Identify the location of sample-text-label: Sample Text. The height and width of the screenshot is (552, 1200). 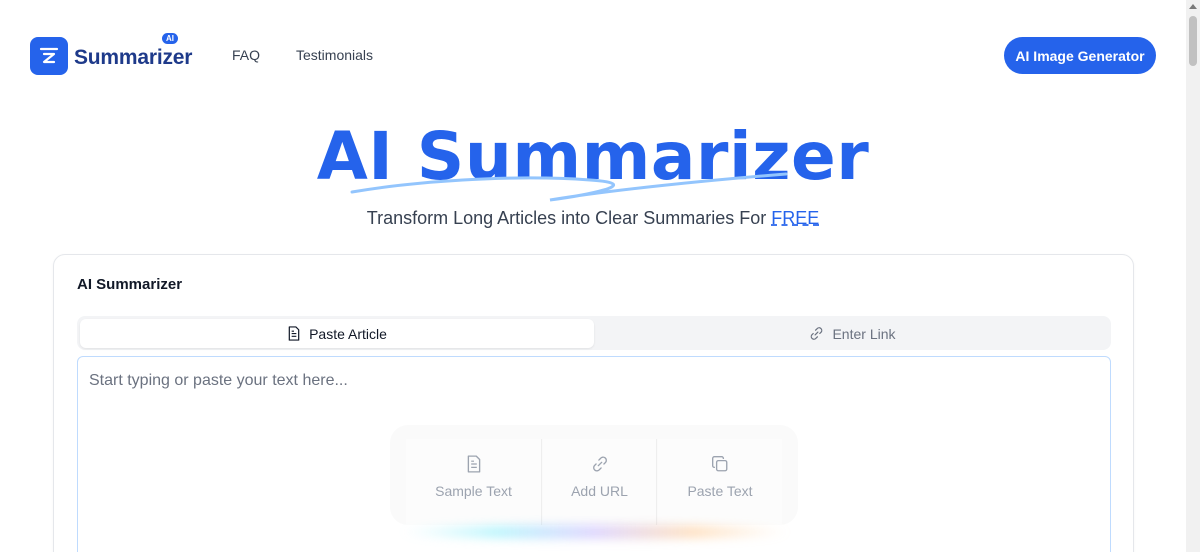
(473, 491).